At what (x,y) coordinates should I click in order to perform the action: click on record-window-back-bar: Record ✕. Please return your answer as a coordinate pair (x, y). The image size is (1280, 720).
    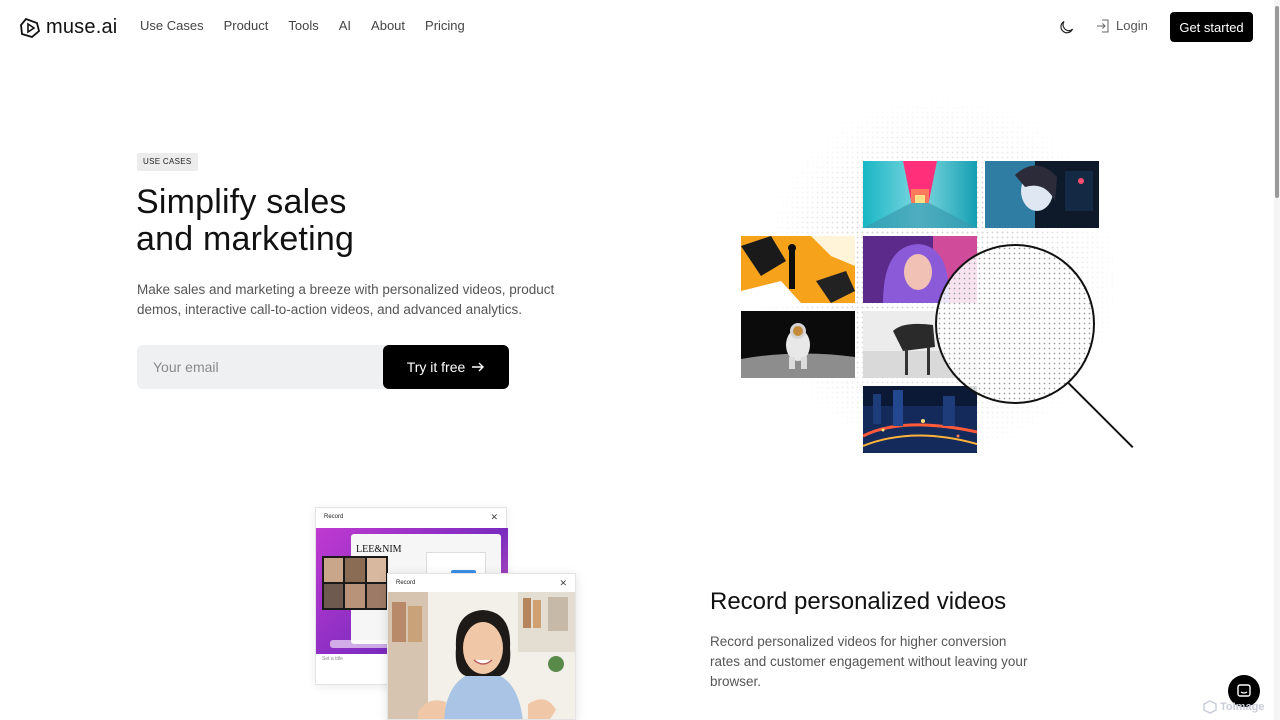
    Looking at the image, I should click on (411, 517).